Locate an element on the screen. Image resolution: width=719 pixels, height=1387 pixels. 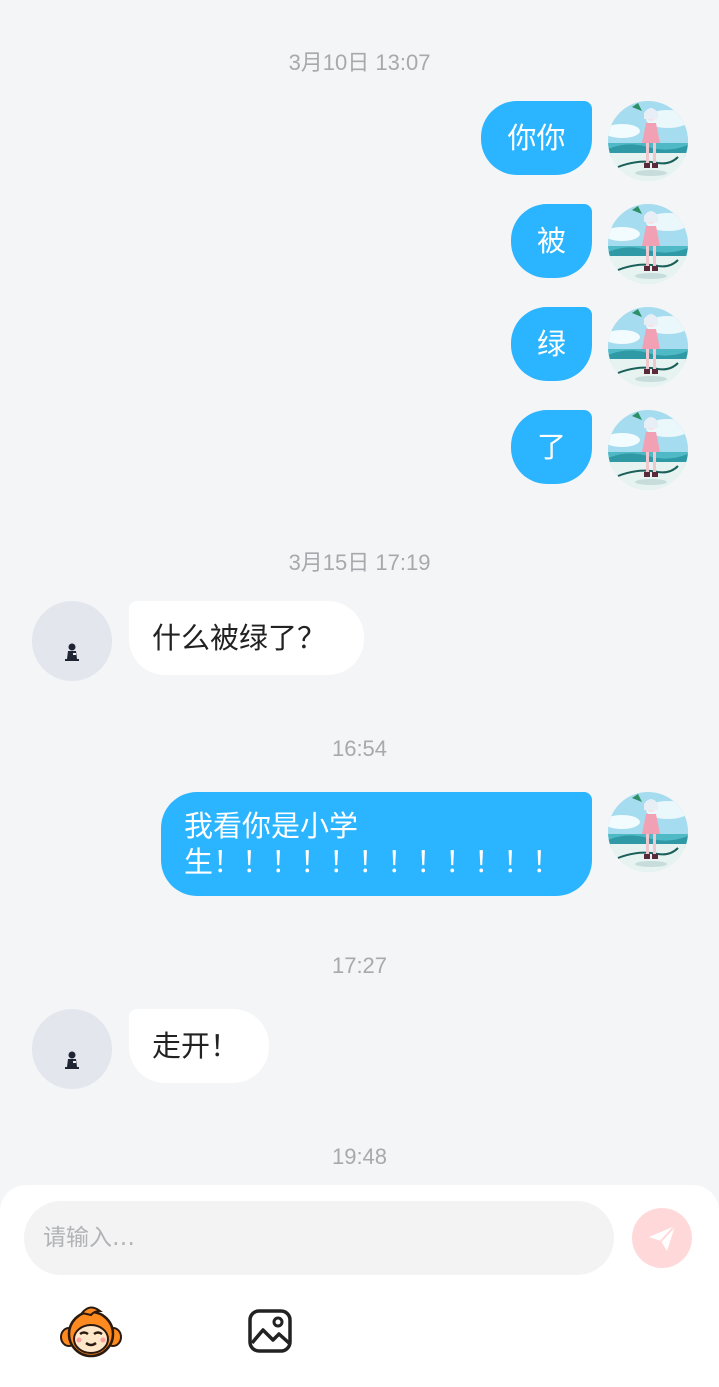
image-button is located at coordinates (270, 1331).